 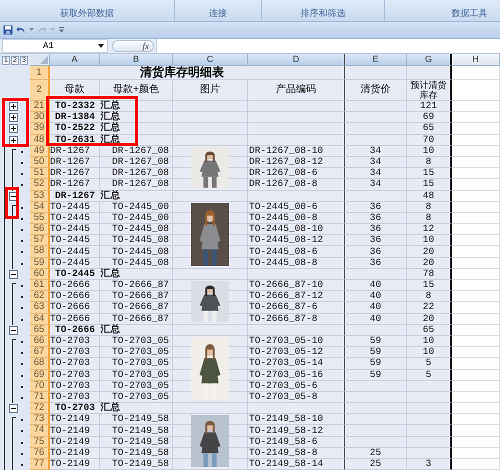 I want to click on table-cell: DR-1267_08-10, so click(x=286, y=151).